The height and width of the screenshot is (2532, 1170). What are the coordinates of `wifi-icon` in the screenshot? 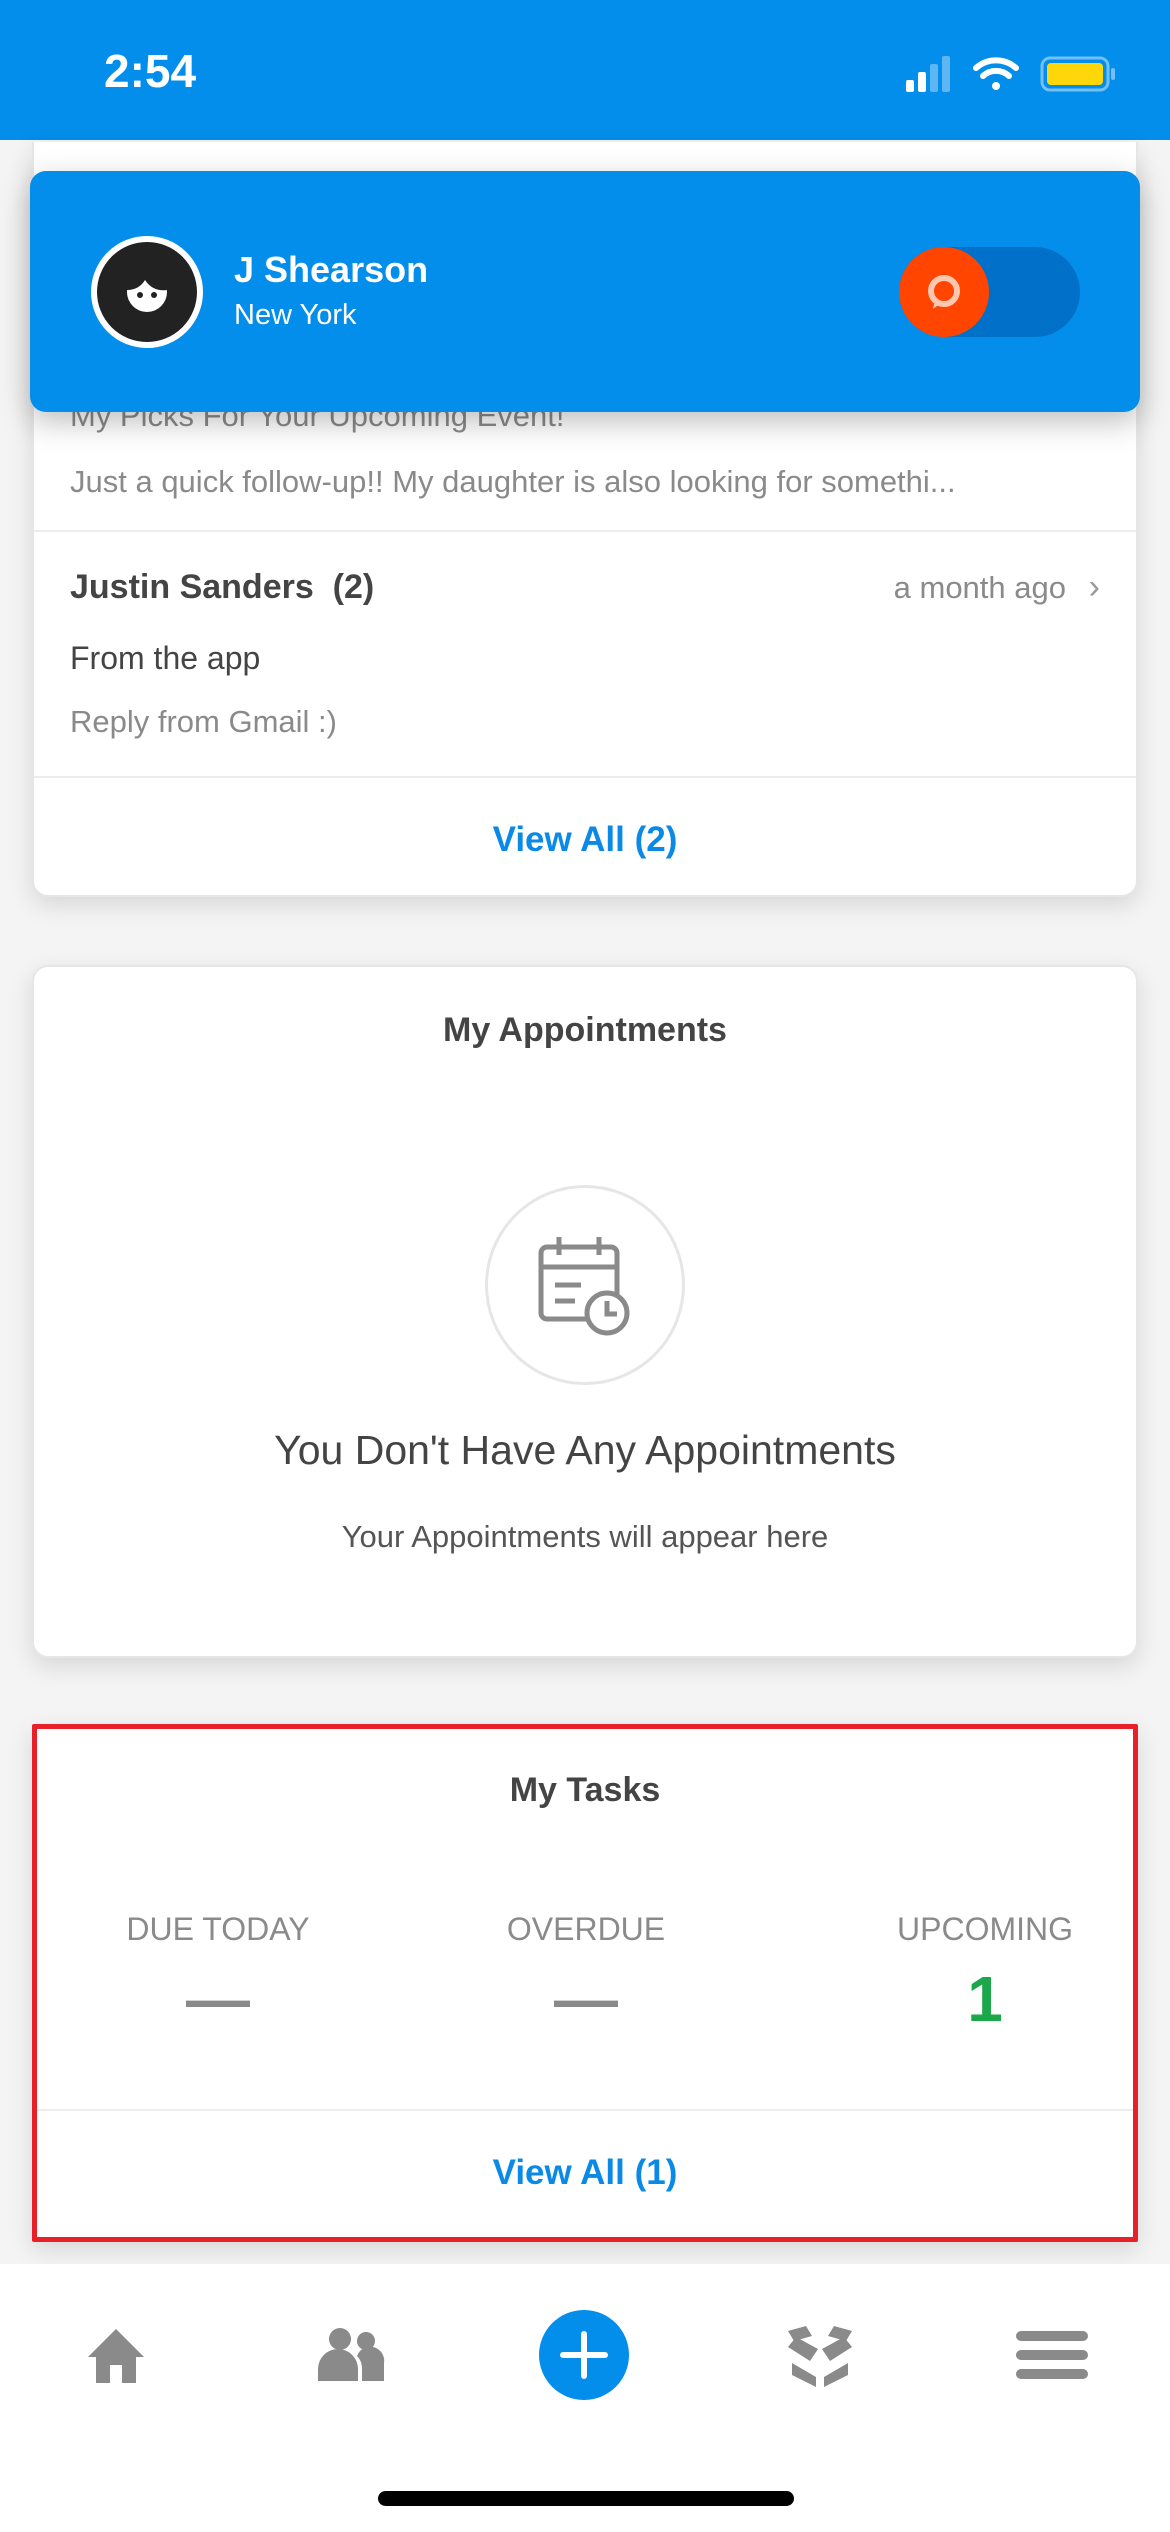 It's located at (996, 73).